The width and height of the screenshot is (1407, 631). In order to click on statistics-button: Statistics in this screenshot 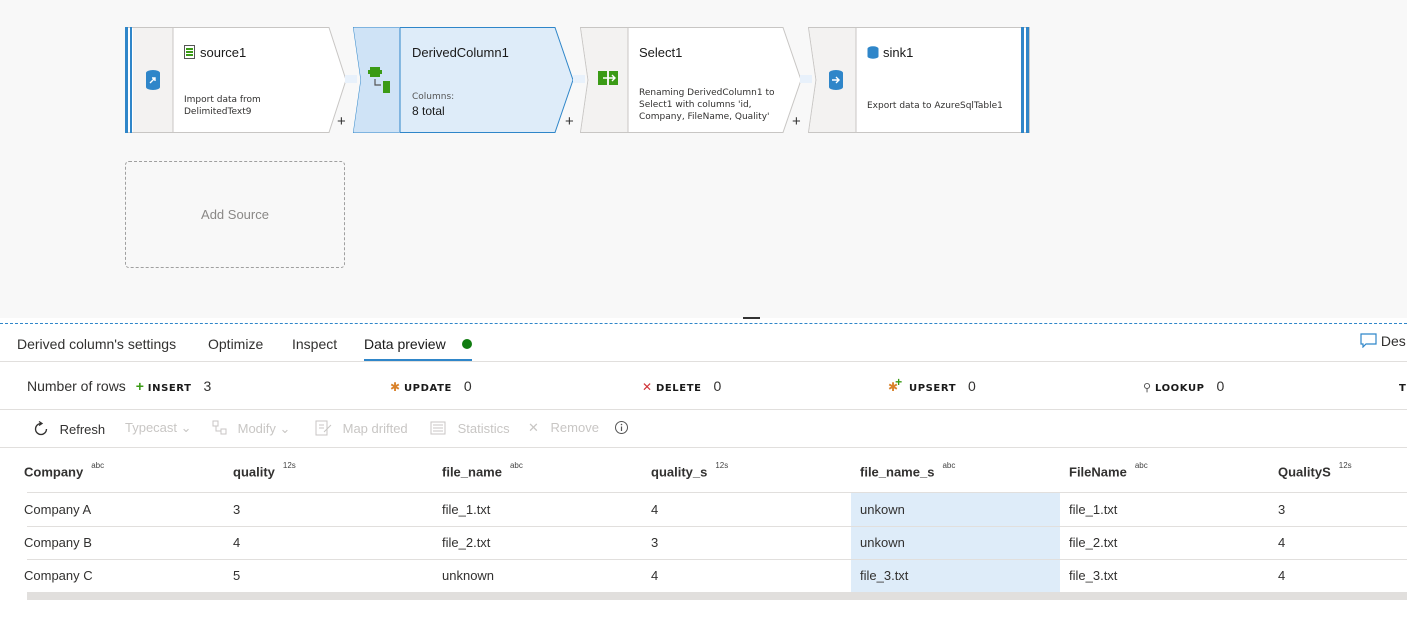, I will do `click(470, 428)`.